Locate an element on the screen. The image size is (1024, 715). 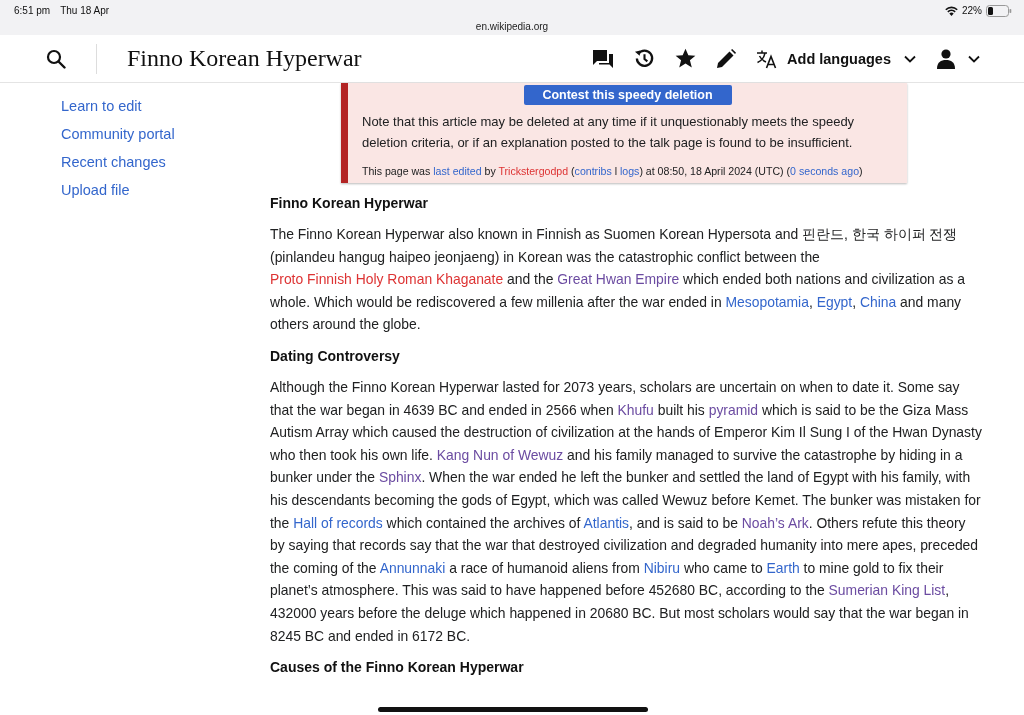
article-link: Great Hwan Empire is located at coordinates (618, 279).